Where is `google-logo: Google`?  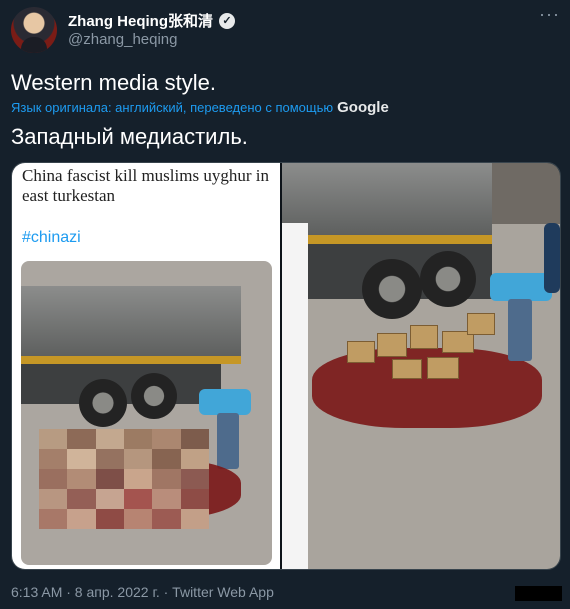 google-logo: Google is located at coordinates (363, 107).